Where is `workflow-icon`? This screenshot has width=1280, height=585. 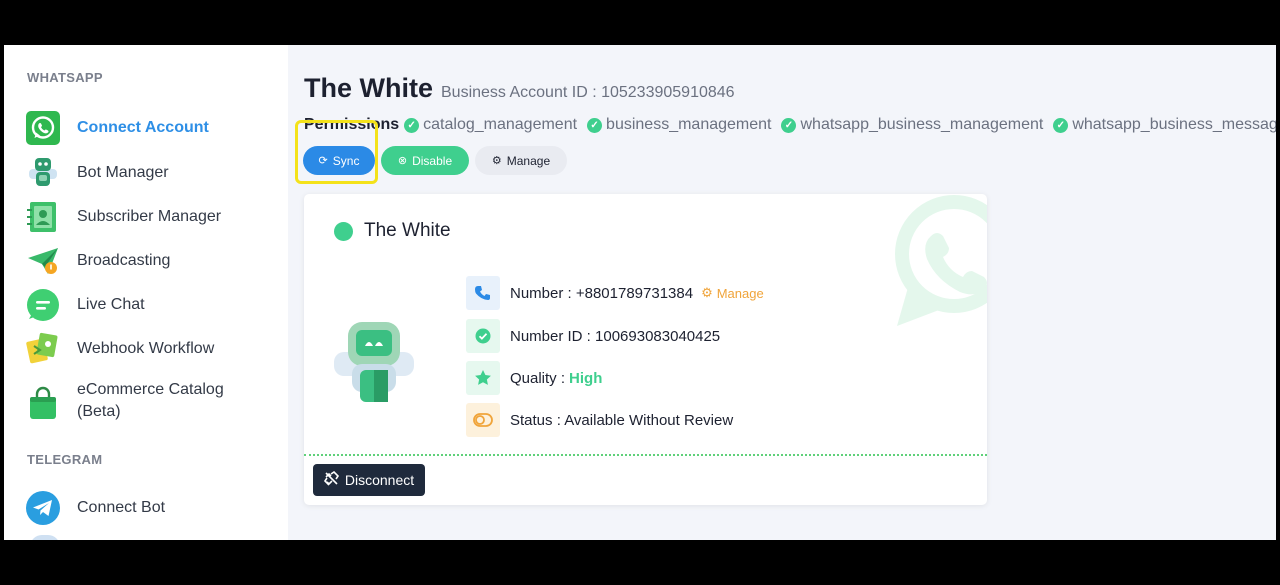
workflow-icon is located at coordinates (43, 349).